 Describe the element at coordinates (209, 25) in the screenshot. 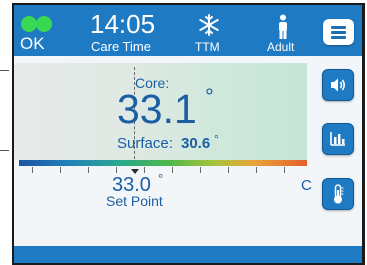

I see `snowflake-icon` at that location.